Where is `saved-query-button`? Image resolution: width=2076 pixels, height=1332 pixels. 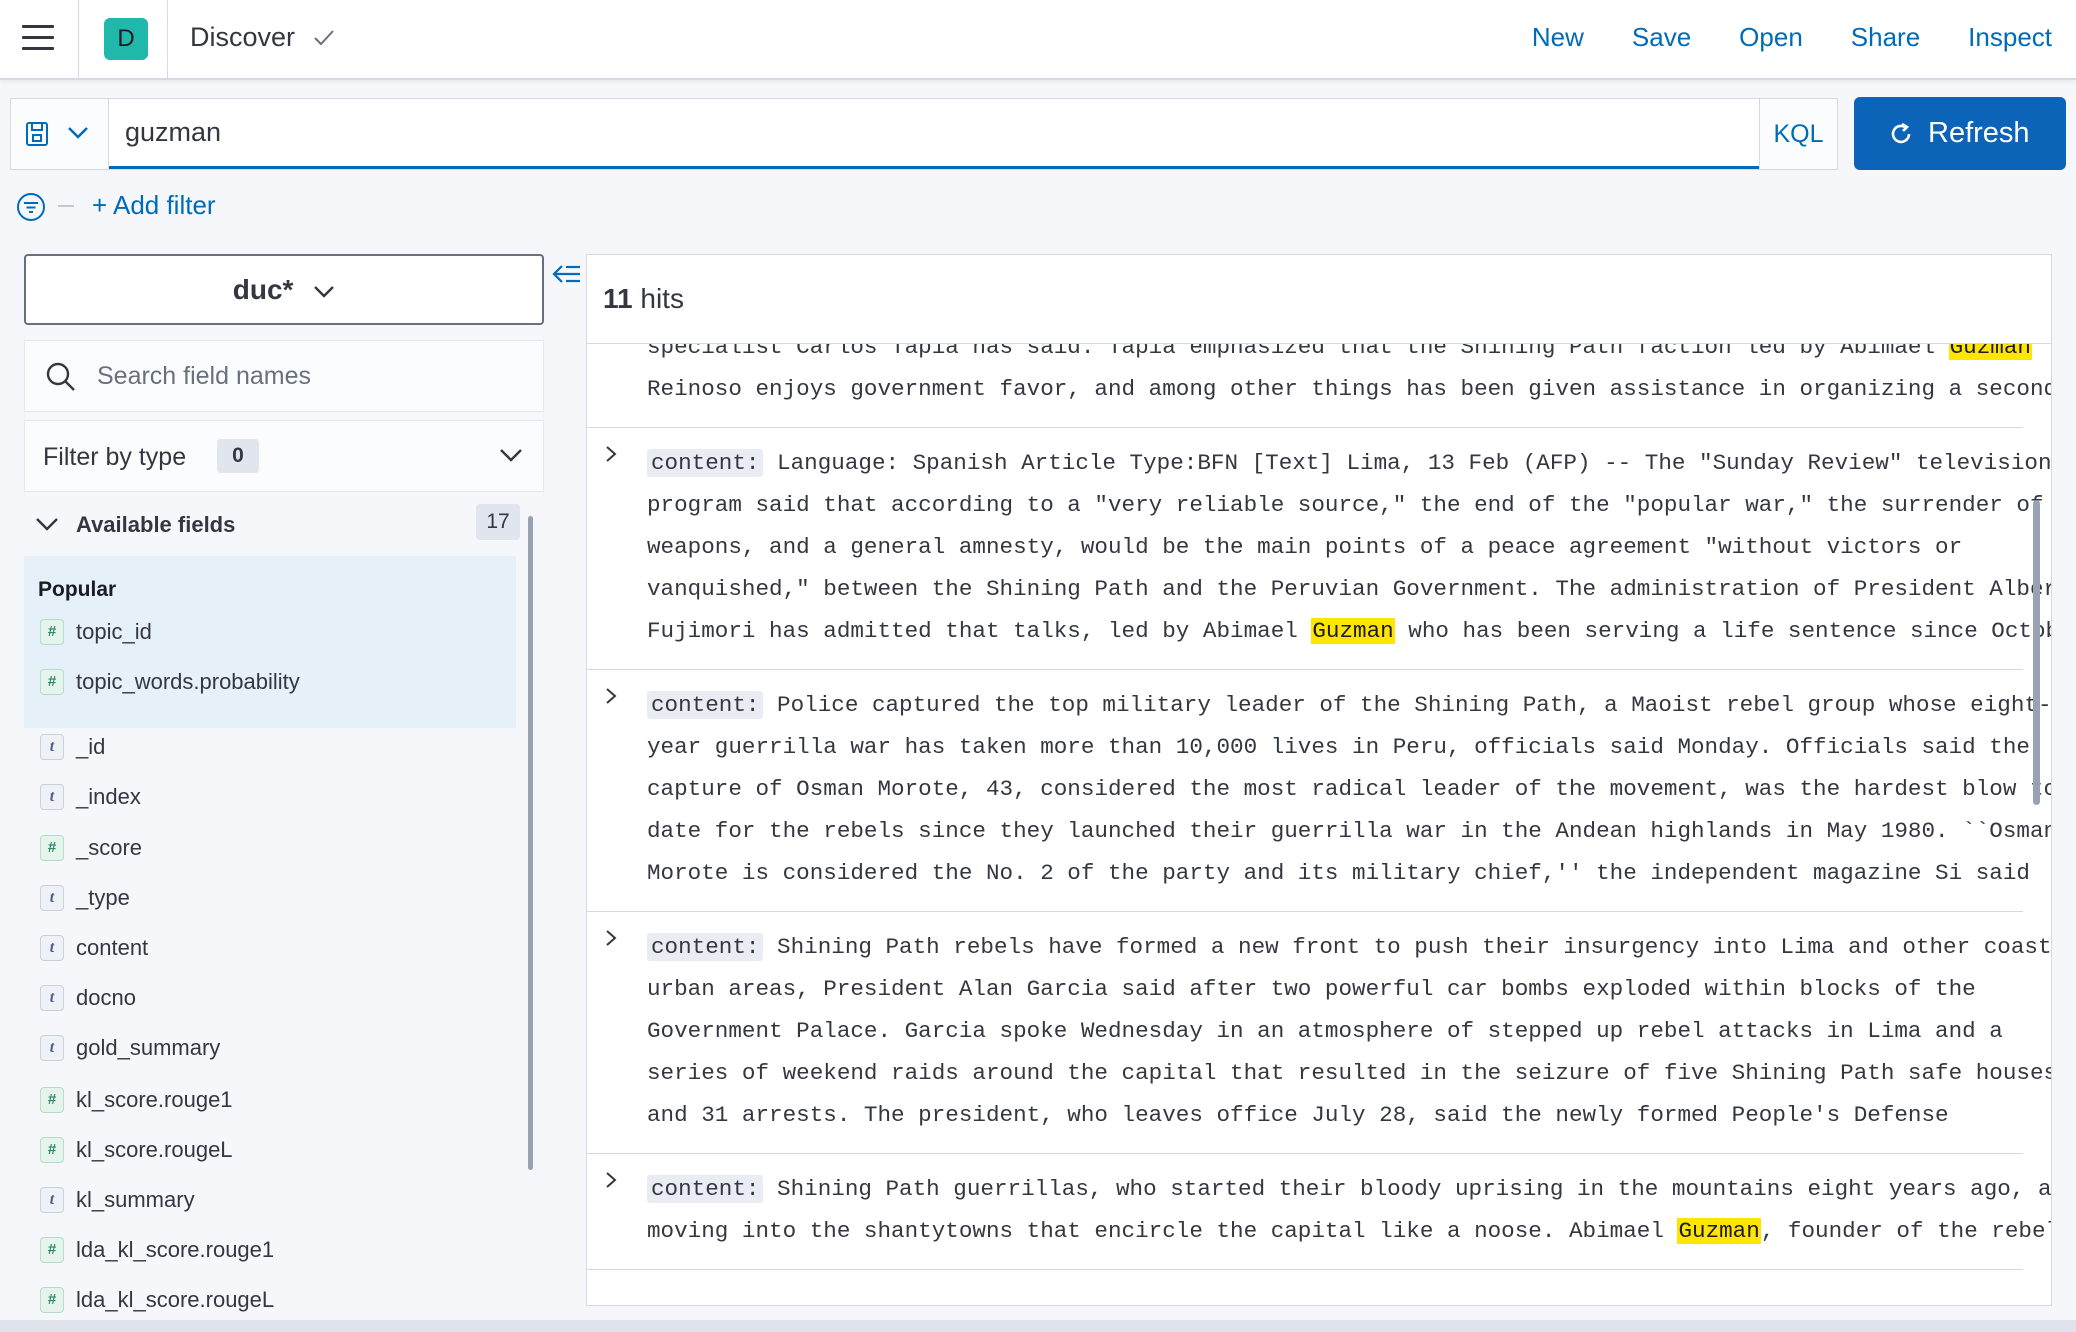 saved-query-button is located at coordinates (60, 134).